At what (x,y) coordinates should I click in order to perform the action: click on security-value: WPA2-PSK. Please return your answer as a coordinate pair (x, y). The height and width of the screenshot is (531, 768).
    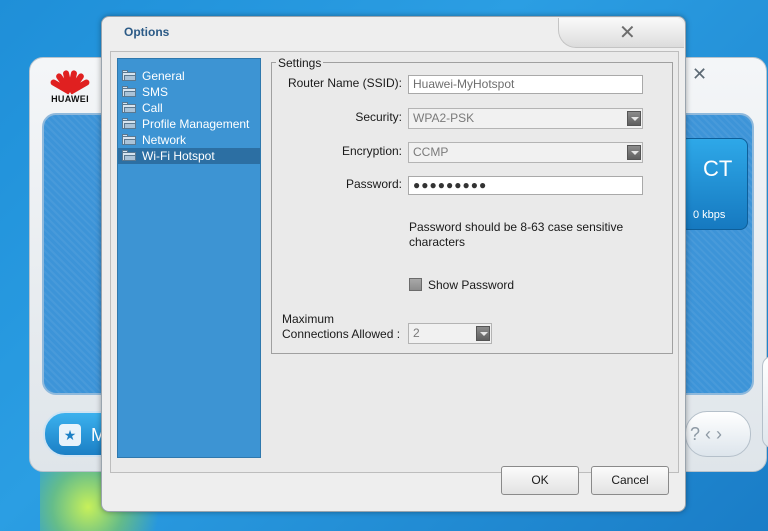
    Looking at the image, I should click on (444, 118).